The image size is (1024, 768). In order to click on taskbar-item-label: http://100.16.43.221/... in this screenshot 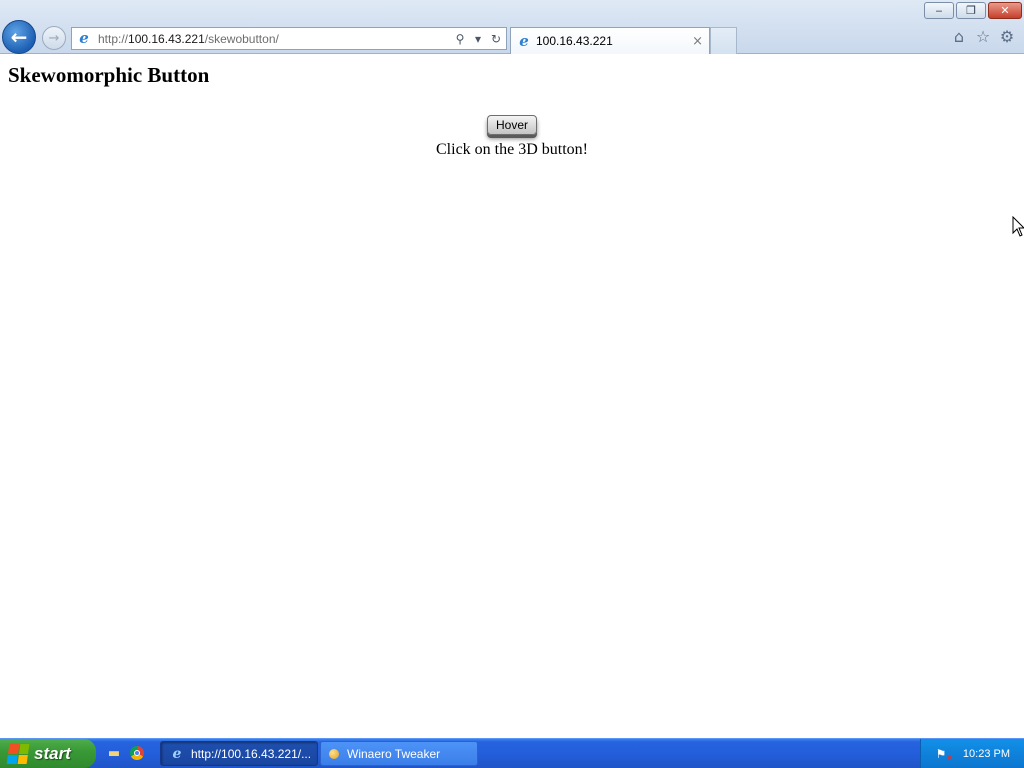, I will do `click(251, 753)`.